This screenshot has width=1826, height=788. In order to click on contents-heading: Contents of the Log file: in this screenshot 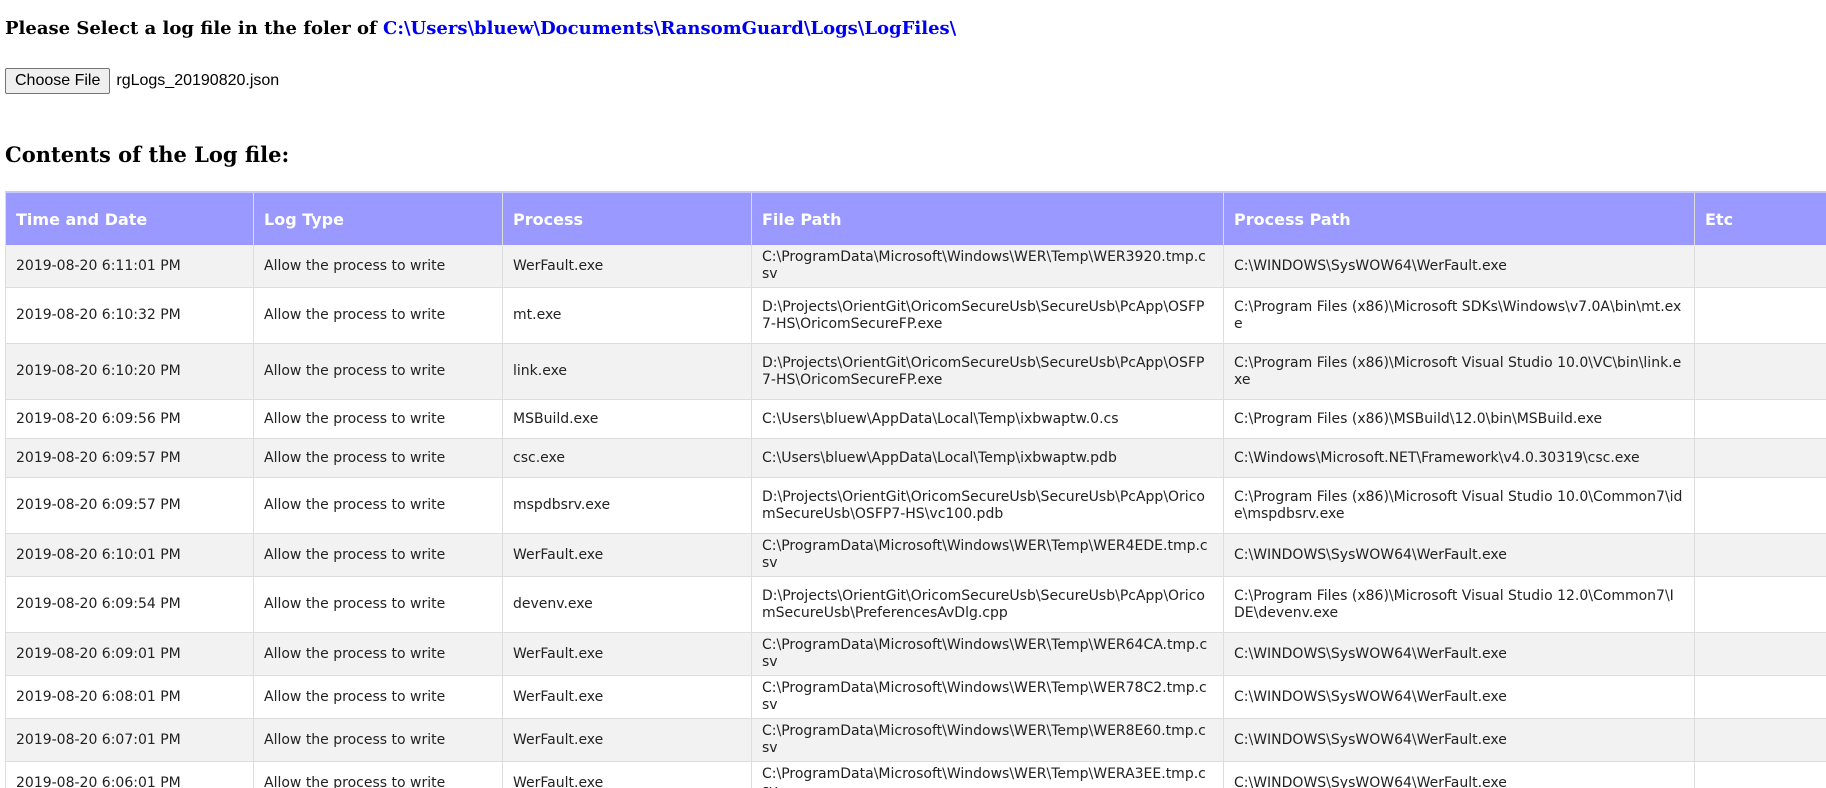, I will do `click(147, 154)`.